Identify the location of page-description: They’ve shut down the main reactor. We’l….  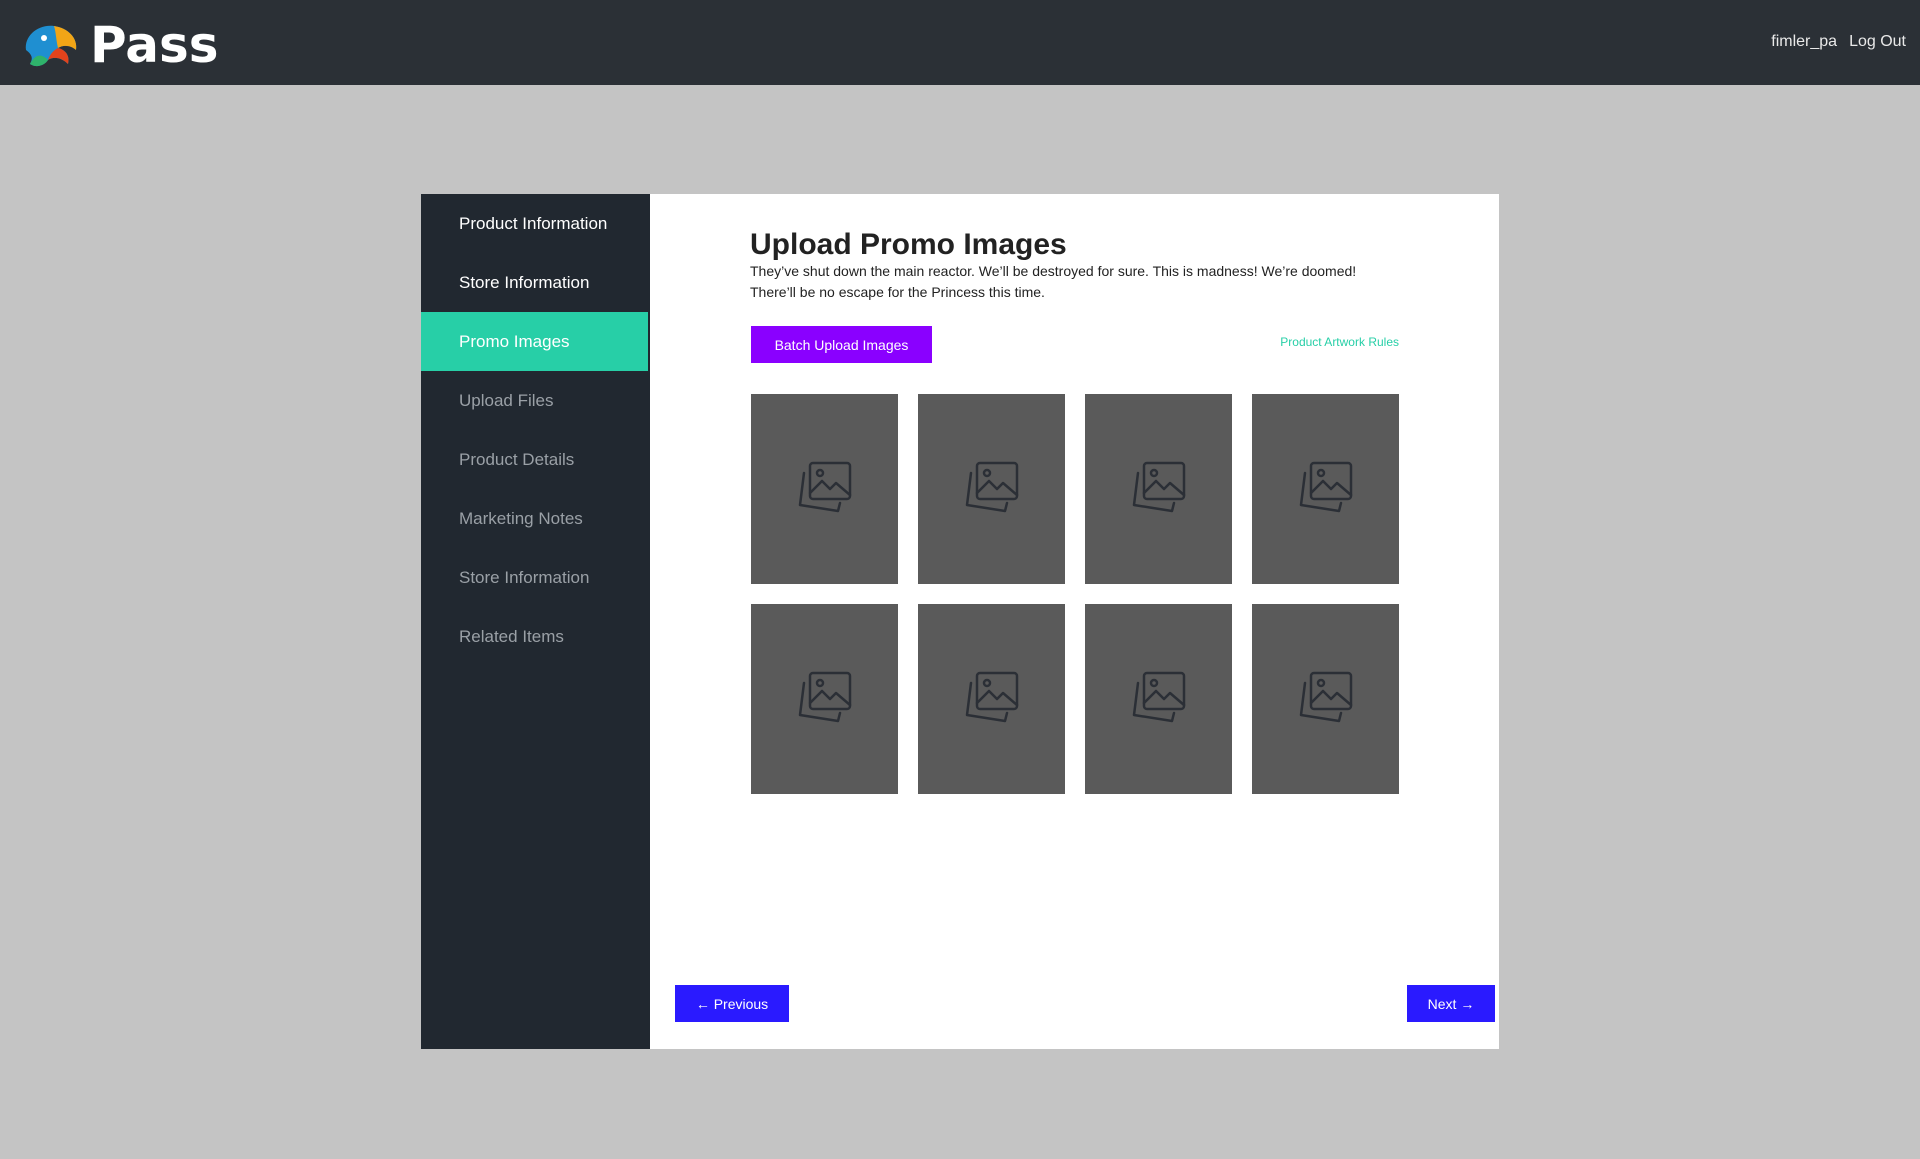
(1053, 281).